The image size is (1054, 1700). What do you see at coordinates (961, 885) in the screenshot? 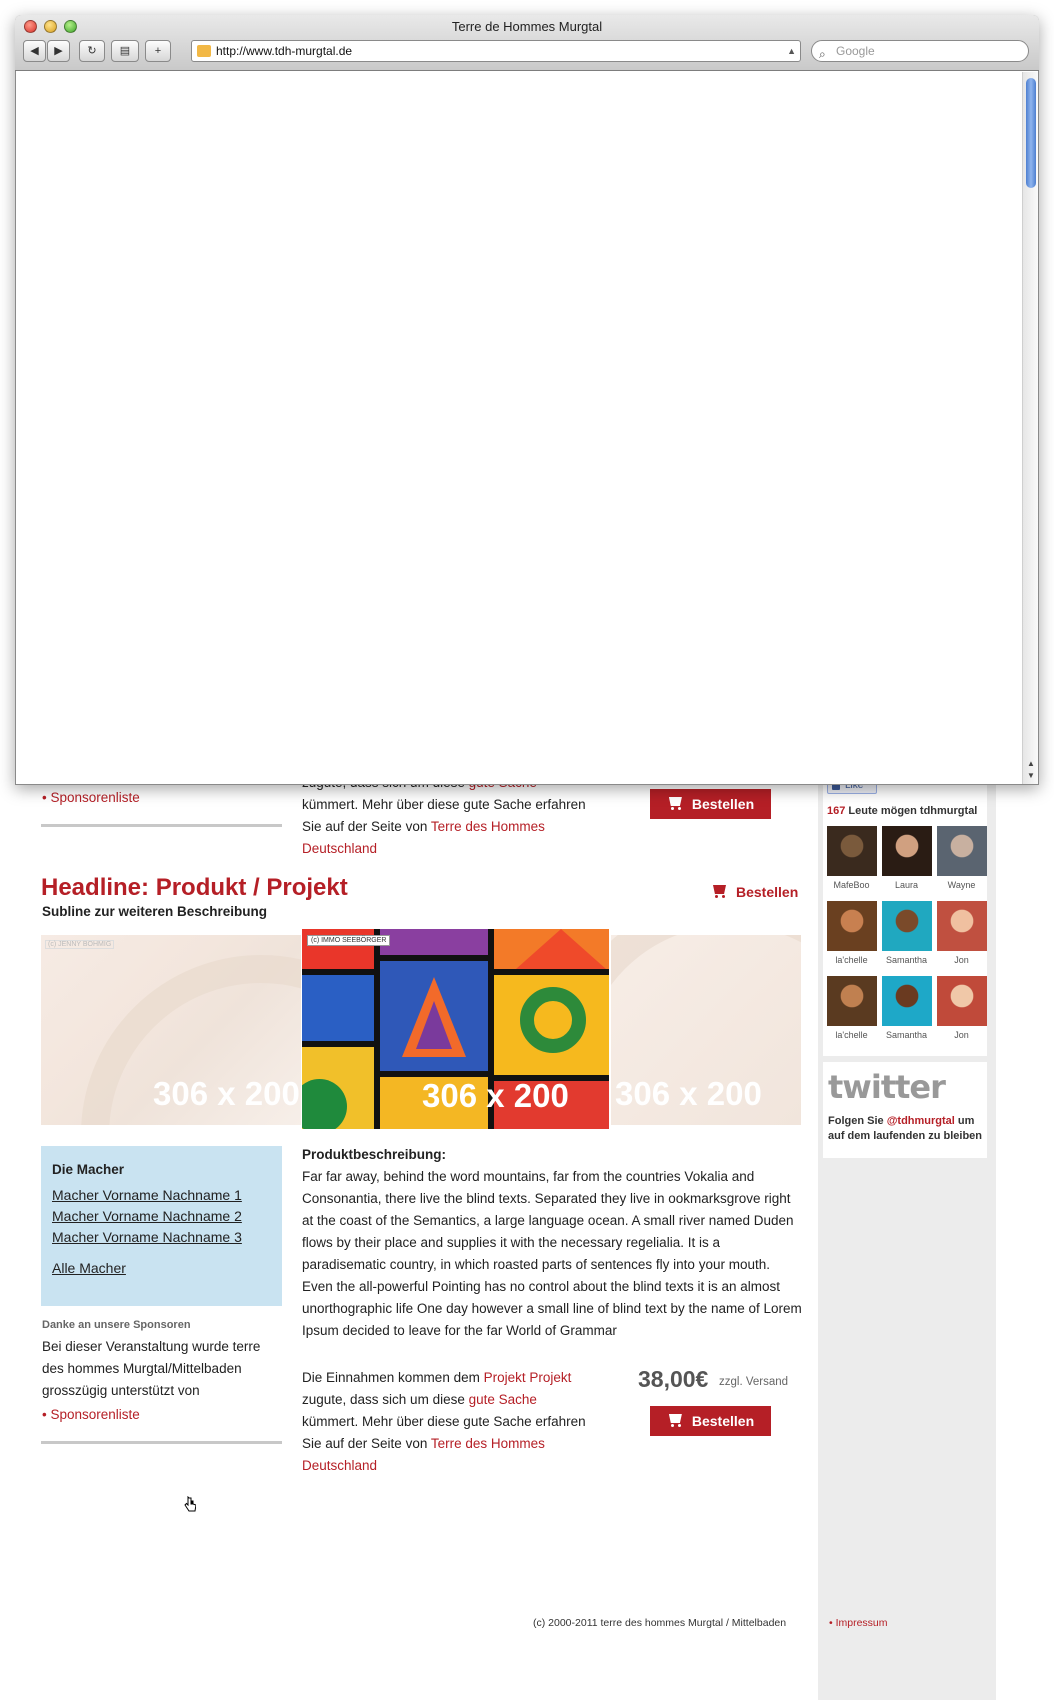
I see `fan-name: Wayne` at bounding box center [961, 885].